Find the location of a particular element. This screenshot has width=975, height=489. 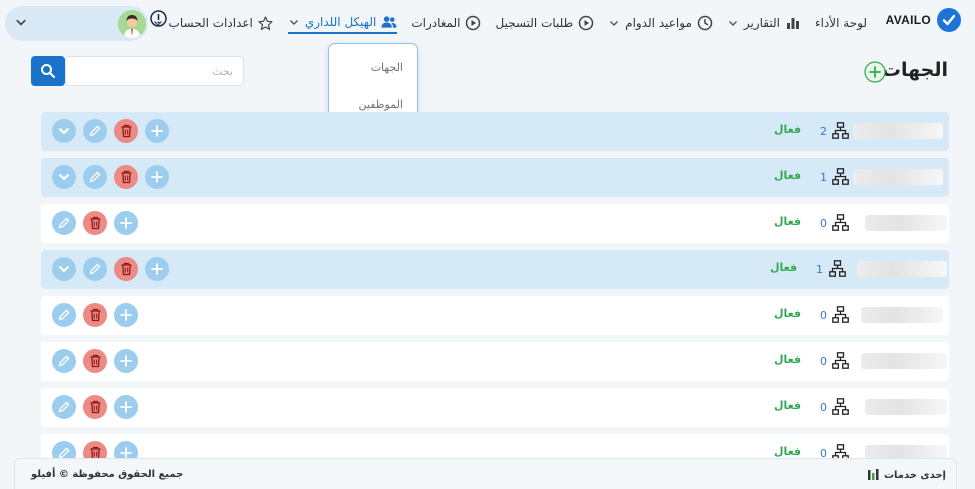

nav-item-label: لوحة الأداء is located at coordinates (840, 23).